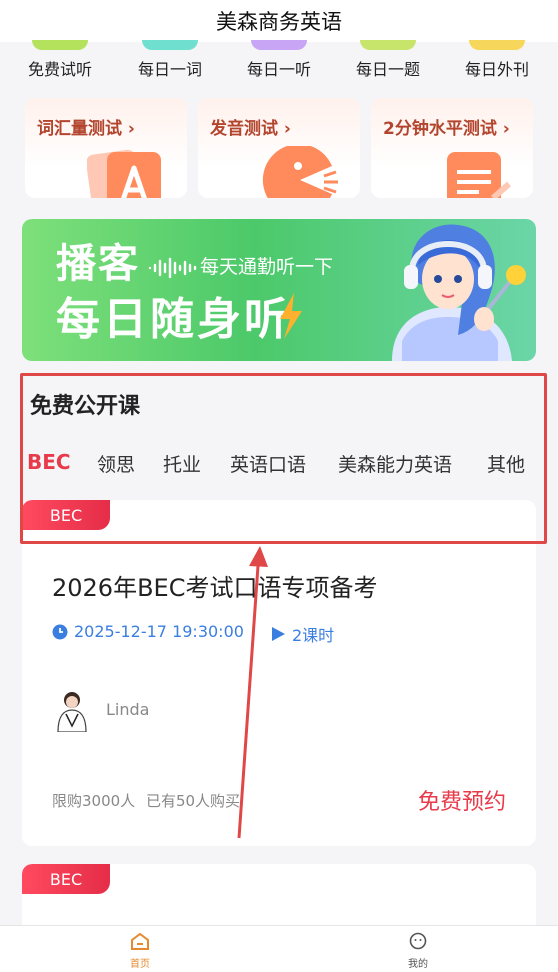 This screenshot has height=972, width=558. Describe the element at coordinates (278, 69) in the screenshot. I see `quick-entry-label: 每日一听` at that location.